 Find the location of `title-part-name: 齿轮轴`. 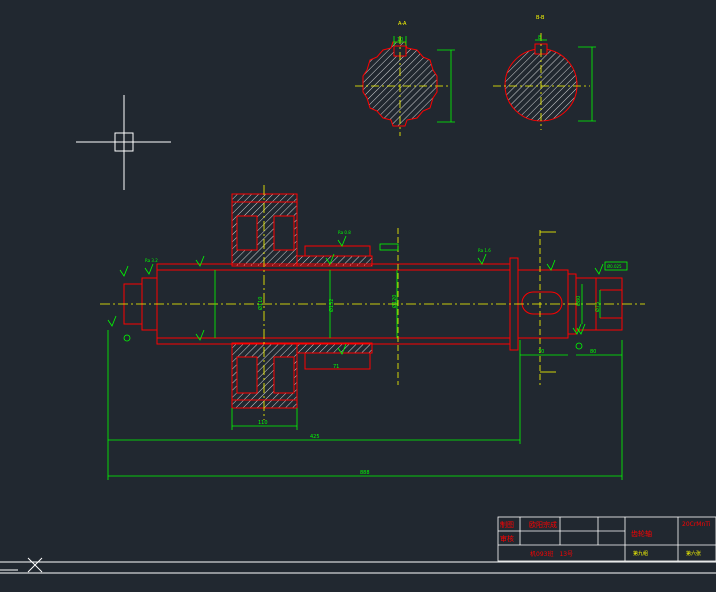

title-part-name: 齿轮轴 is located at coordinates (641, 533).